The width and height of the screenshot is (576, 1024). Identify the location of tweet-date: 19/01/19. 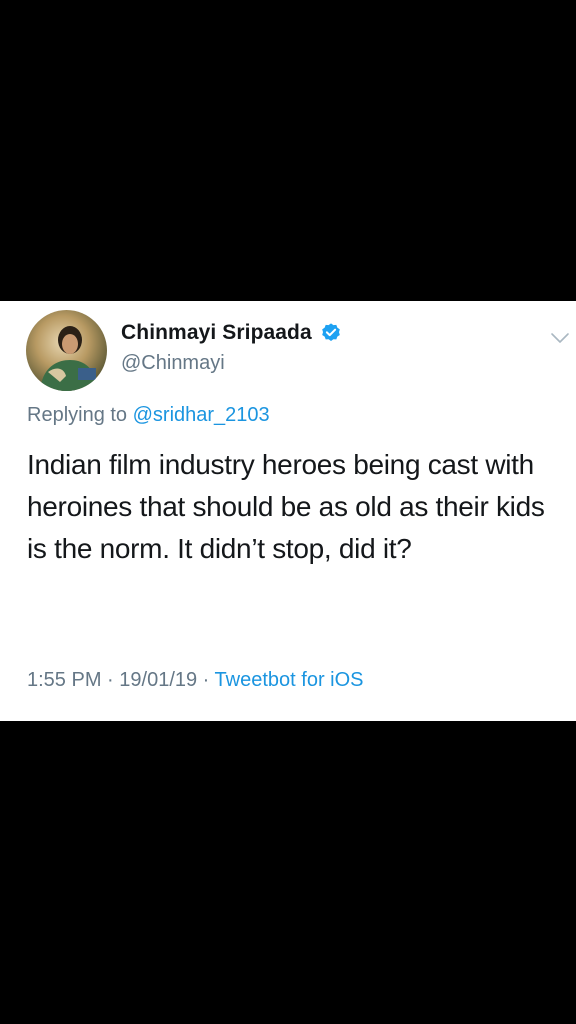
(158, 680).